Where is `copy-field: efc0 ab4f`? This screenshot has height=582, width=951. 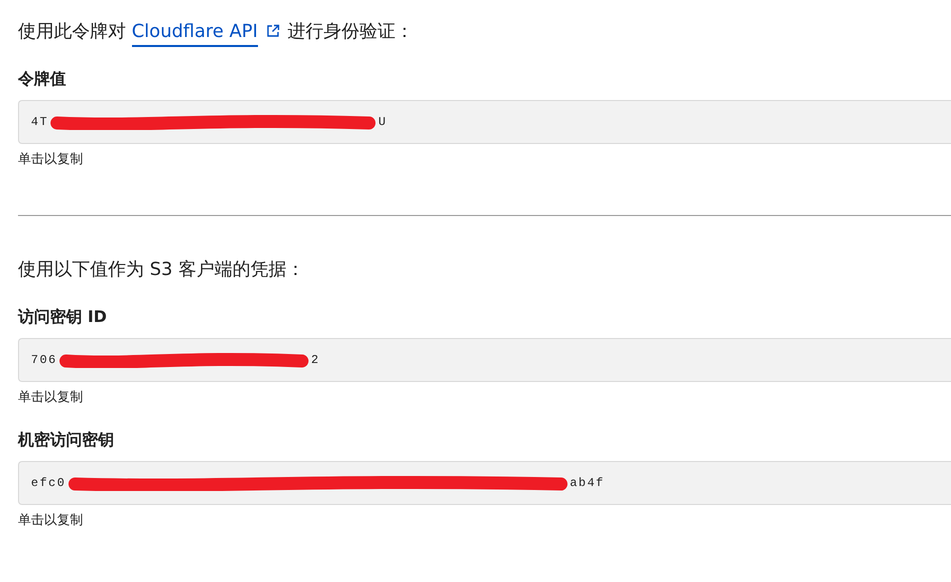 copy-field: efc0 ab4f is located at coordinates (484, 483).